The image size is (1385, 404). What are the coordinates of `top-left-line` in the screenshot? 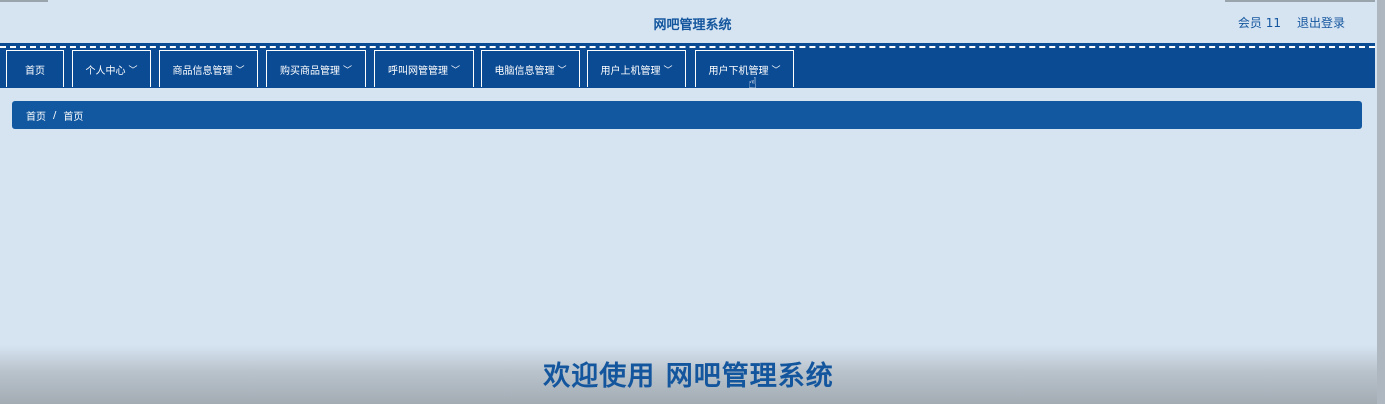 It's located at (24, 1).